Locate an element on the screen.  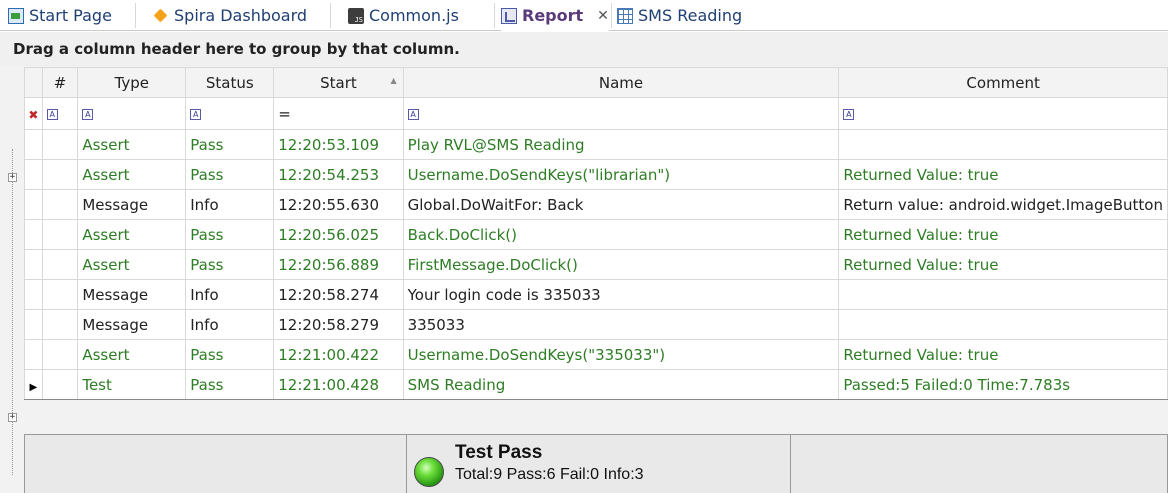
filter-row: ✖ A A A = A A is located at coordinates (596, 113).